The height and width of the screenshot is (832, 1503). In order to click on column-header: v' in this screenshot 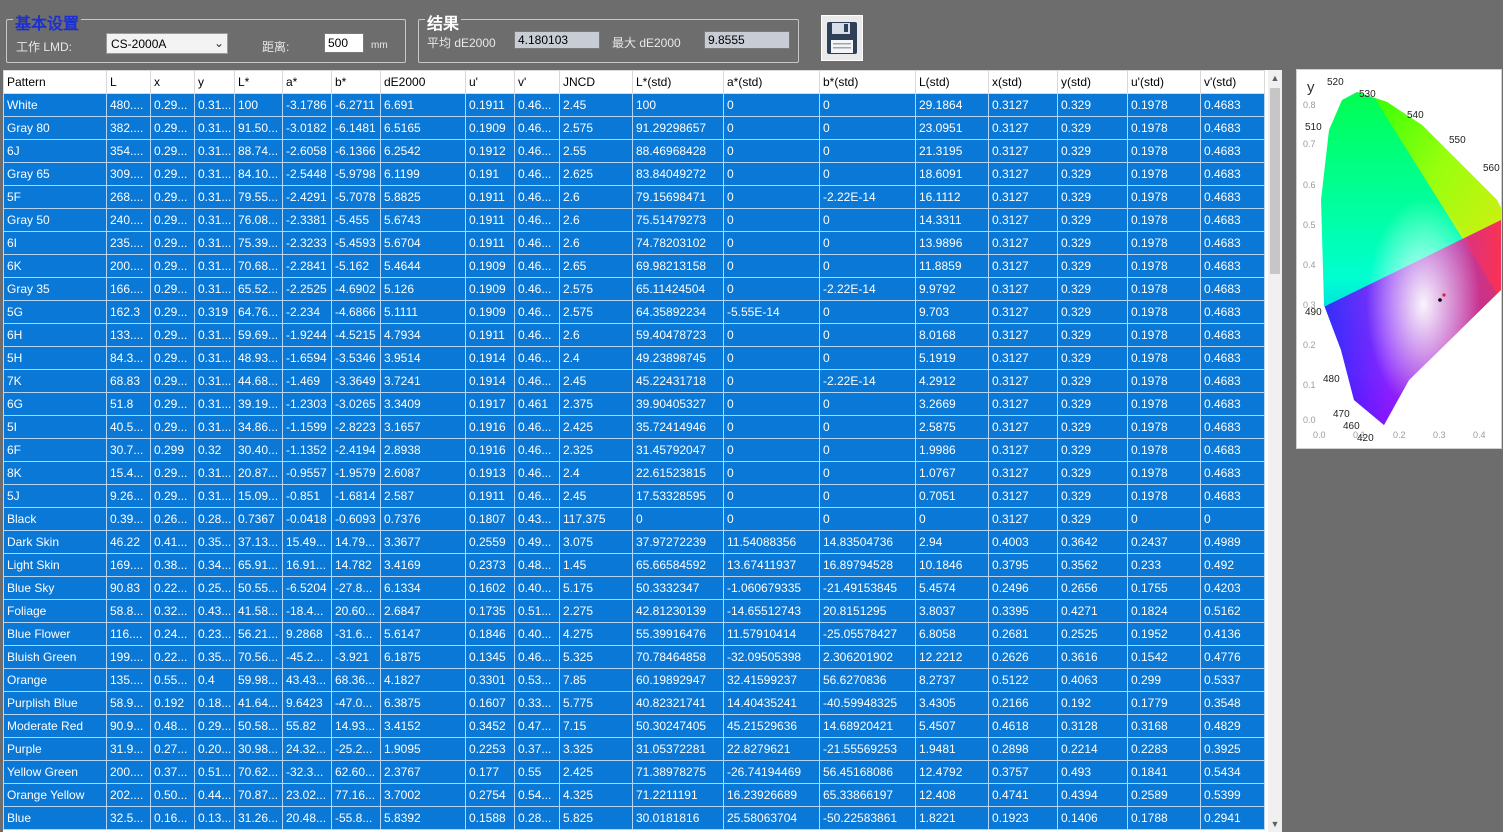, I will do `click(537, 82)`.